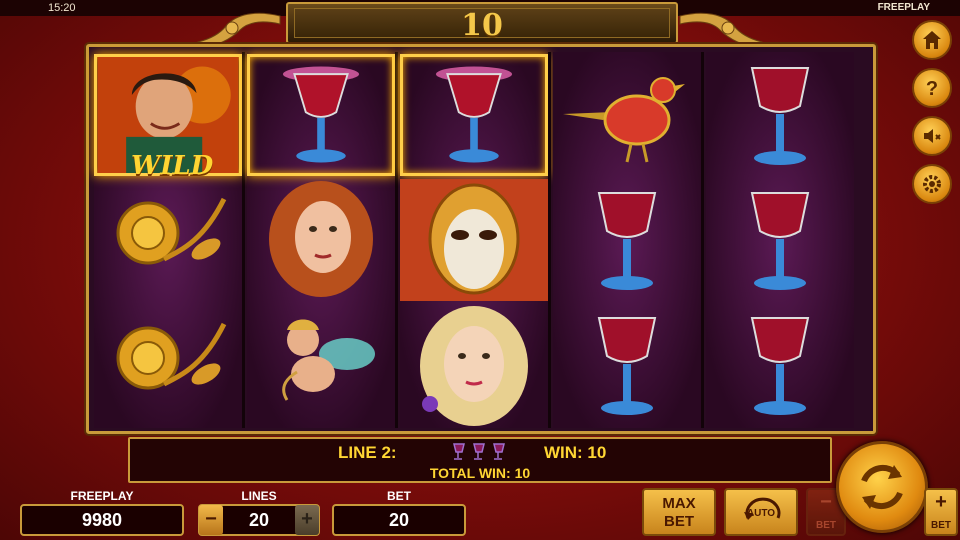 The width and height of the screenshot is (960, 540). Describe the element at coordinates (941, 525) in the screenshot. I see `bet-increase-label: BET` at that location.